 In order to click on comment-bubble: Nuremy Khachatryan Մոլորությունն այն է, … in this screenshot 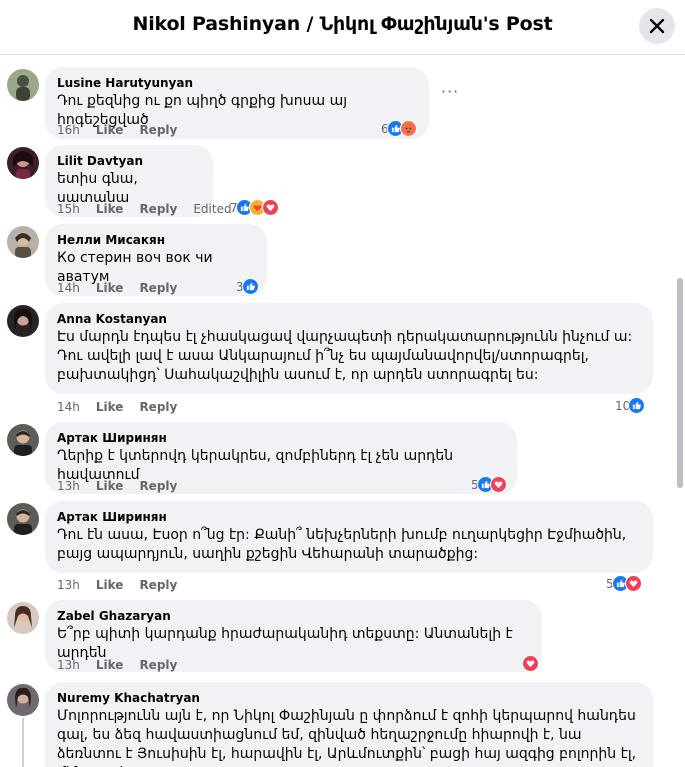, I will do `click(349, 724)`.